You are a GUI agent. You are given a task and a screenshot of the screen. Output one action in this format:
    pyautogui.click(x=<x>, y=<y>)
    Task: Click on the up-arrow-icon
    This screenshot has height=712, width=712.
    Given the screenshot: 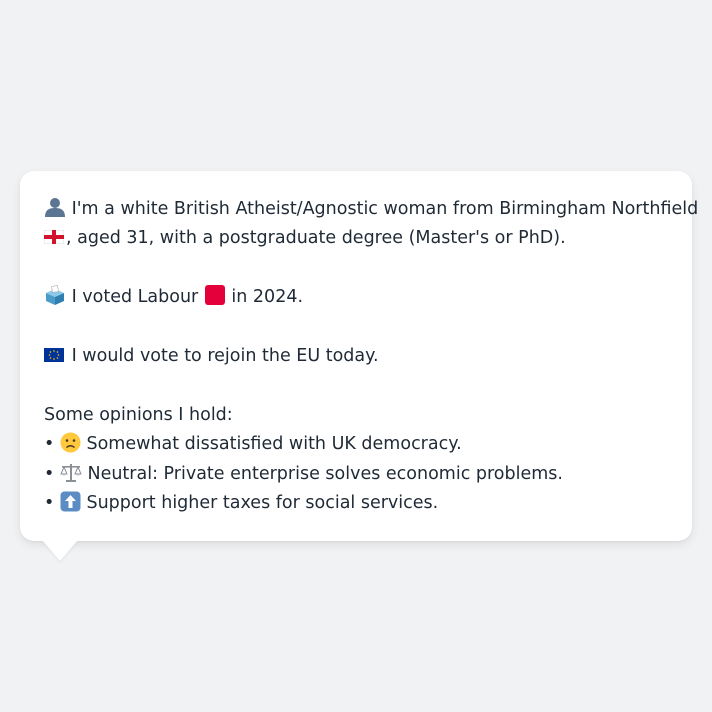 What is the action you would take?
    pyautogui.click(x=70, y=502)
    